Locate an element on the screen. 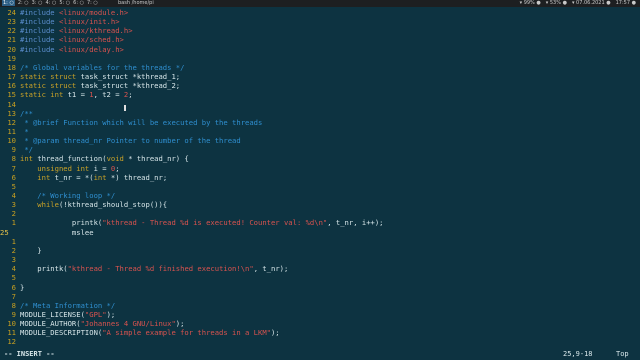 This screenshot has width=640, height=360. code-line: 1 is located at coordinates (10, 241).